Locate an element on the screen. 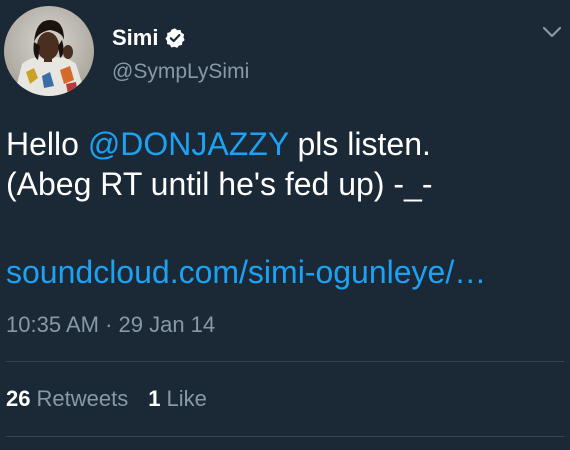  chevron-down-icon is located at coordinates (552, 32).